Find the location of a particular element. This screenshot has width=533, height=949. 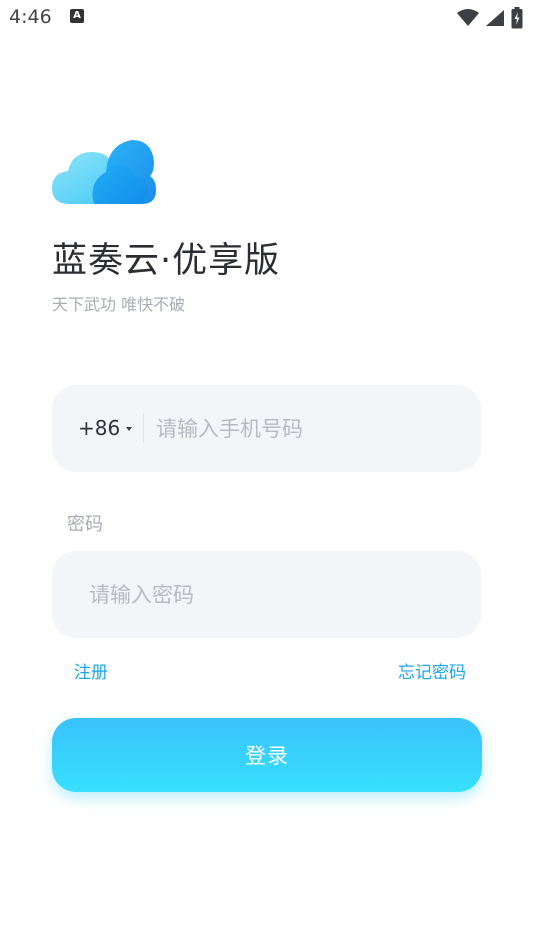

password-field is located at coordinates (266, 594).